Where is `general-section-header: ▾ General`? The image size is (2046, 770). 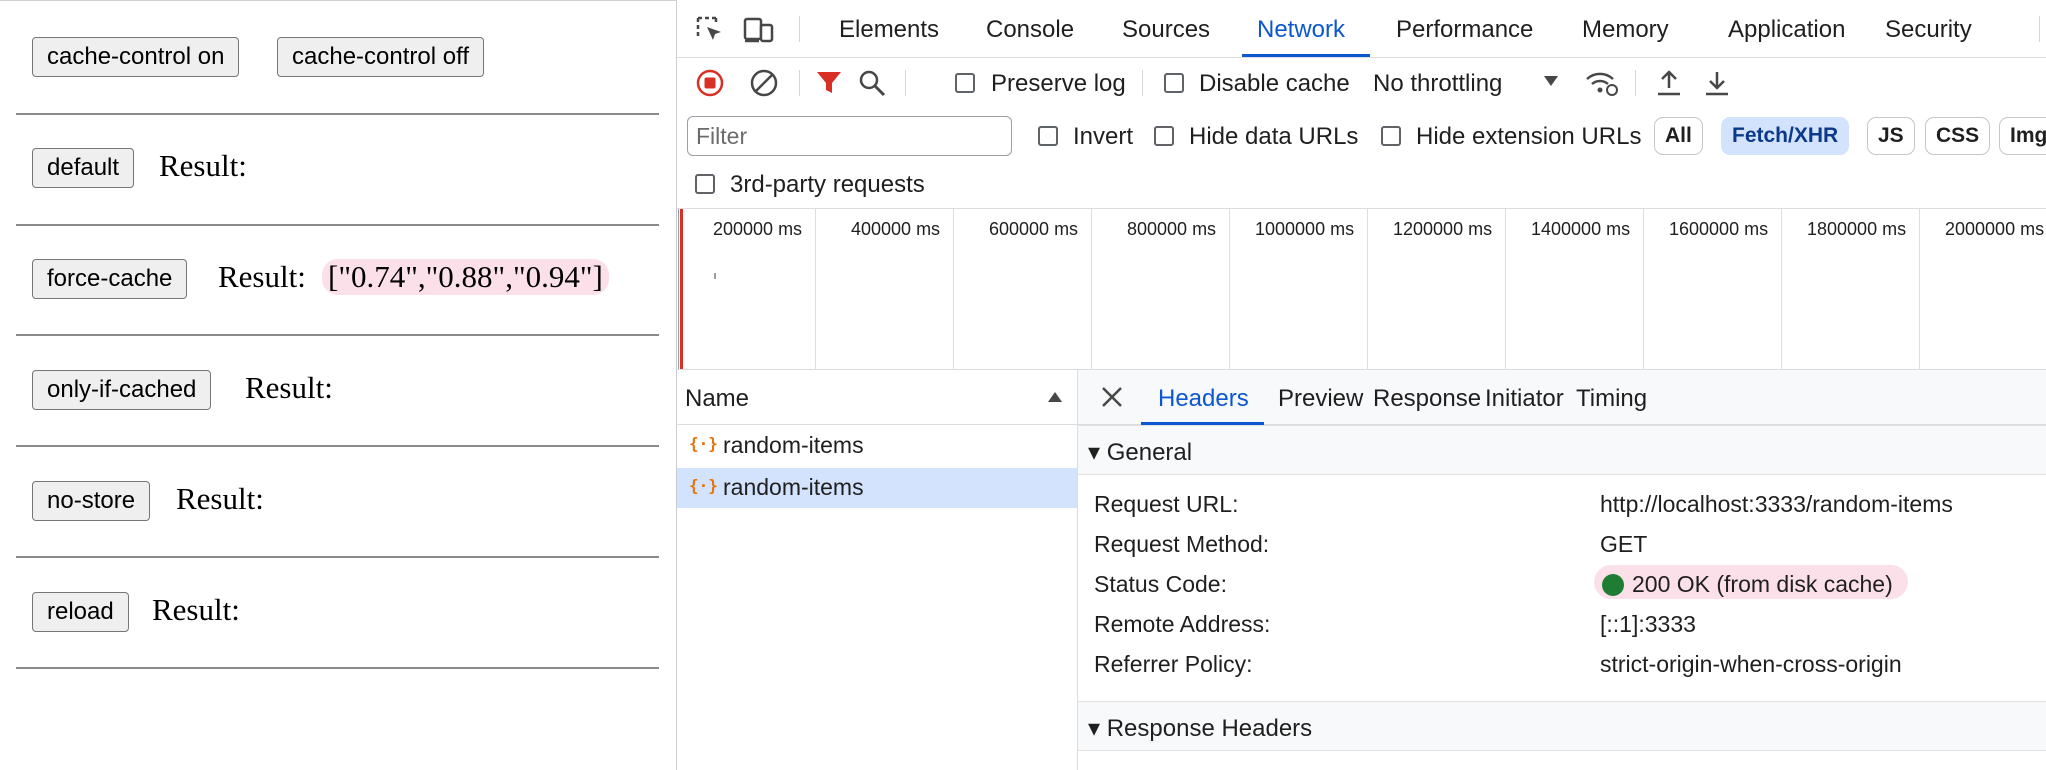
general-section-header: ▾ General is located at coordinates (1562, 450).